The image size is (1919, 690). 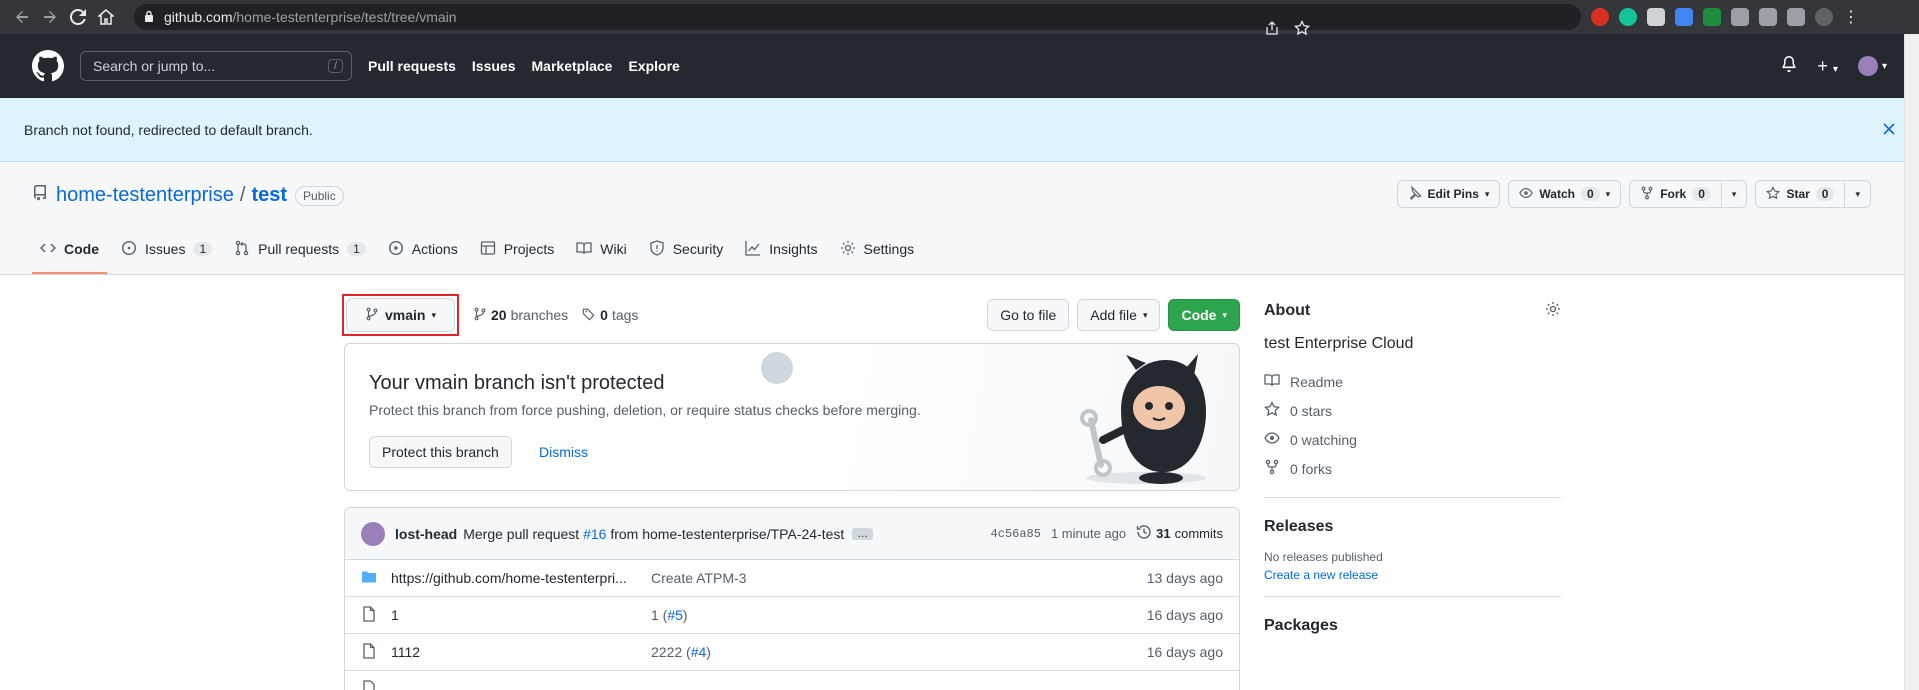 I want to click on tab-projects: Projects, so click(x=517, y=250).